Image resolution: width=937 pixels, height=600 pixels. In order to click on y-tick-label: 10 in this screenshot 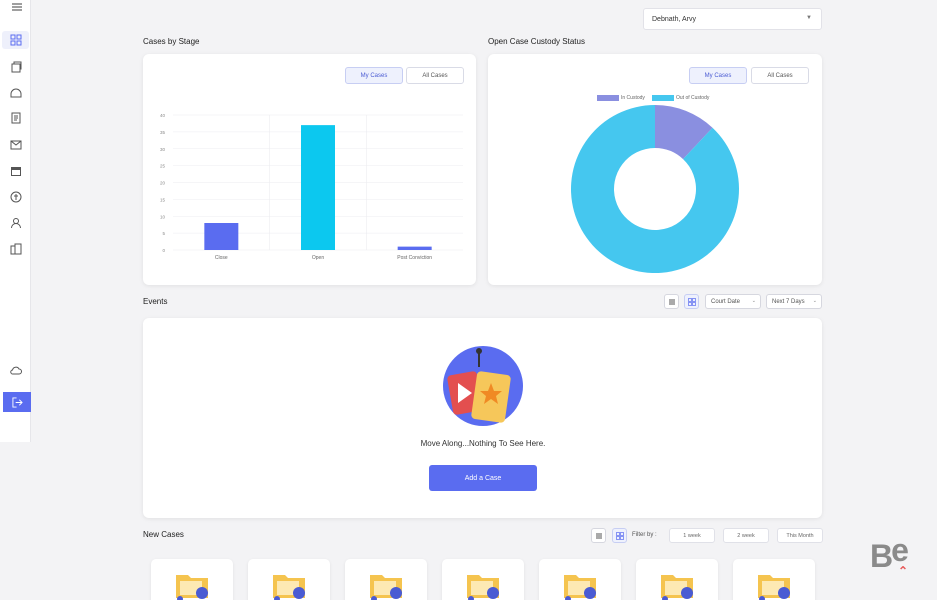, I will do `click(163, 216)`.